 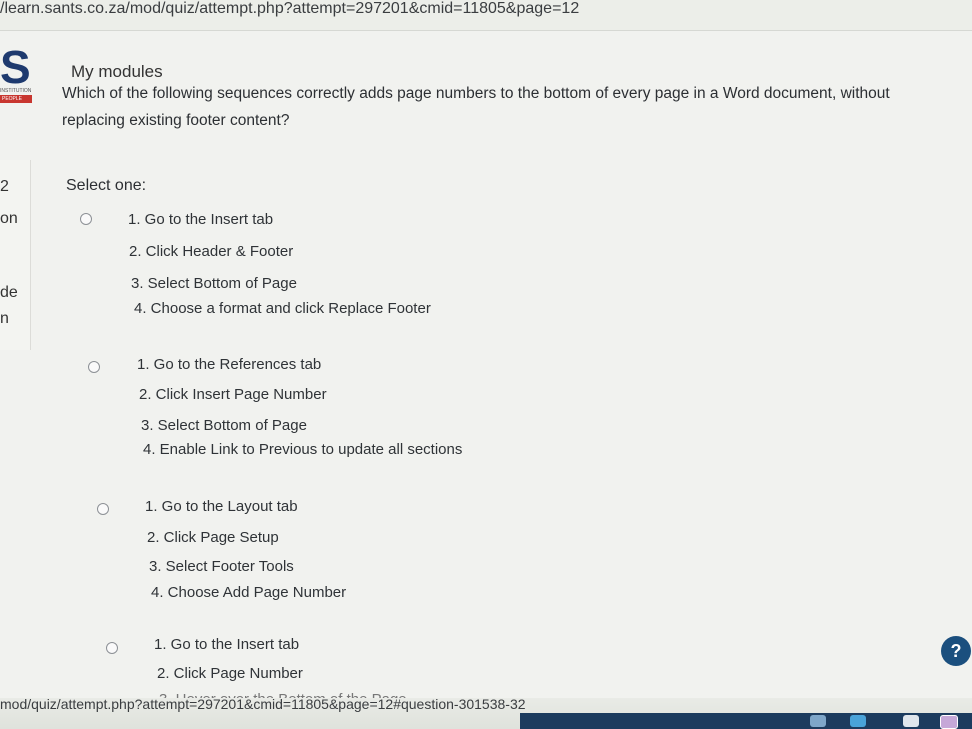 What do you see at coordinates (9, 218) in the screenshot?
I see `sidebar-fragment: on` at bounding box center [9, 218].